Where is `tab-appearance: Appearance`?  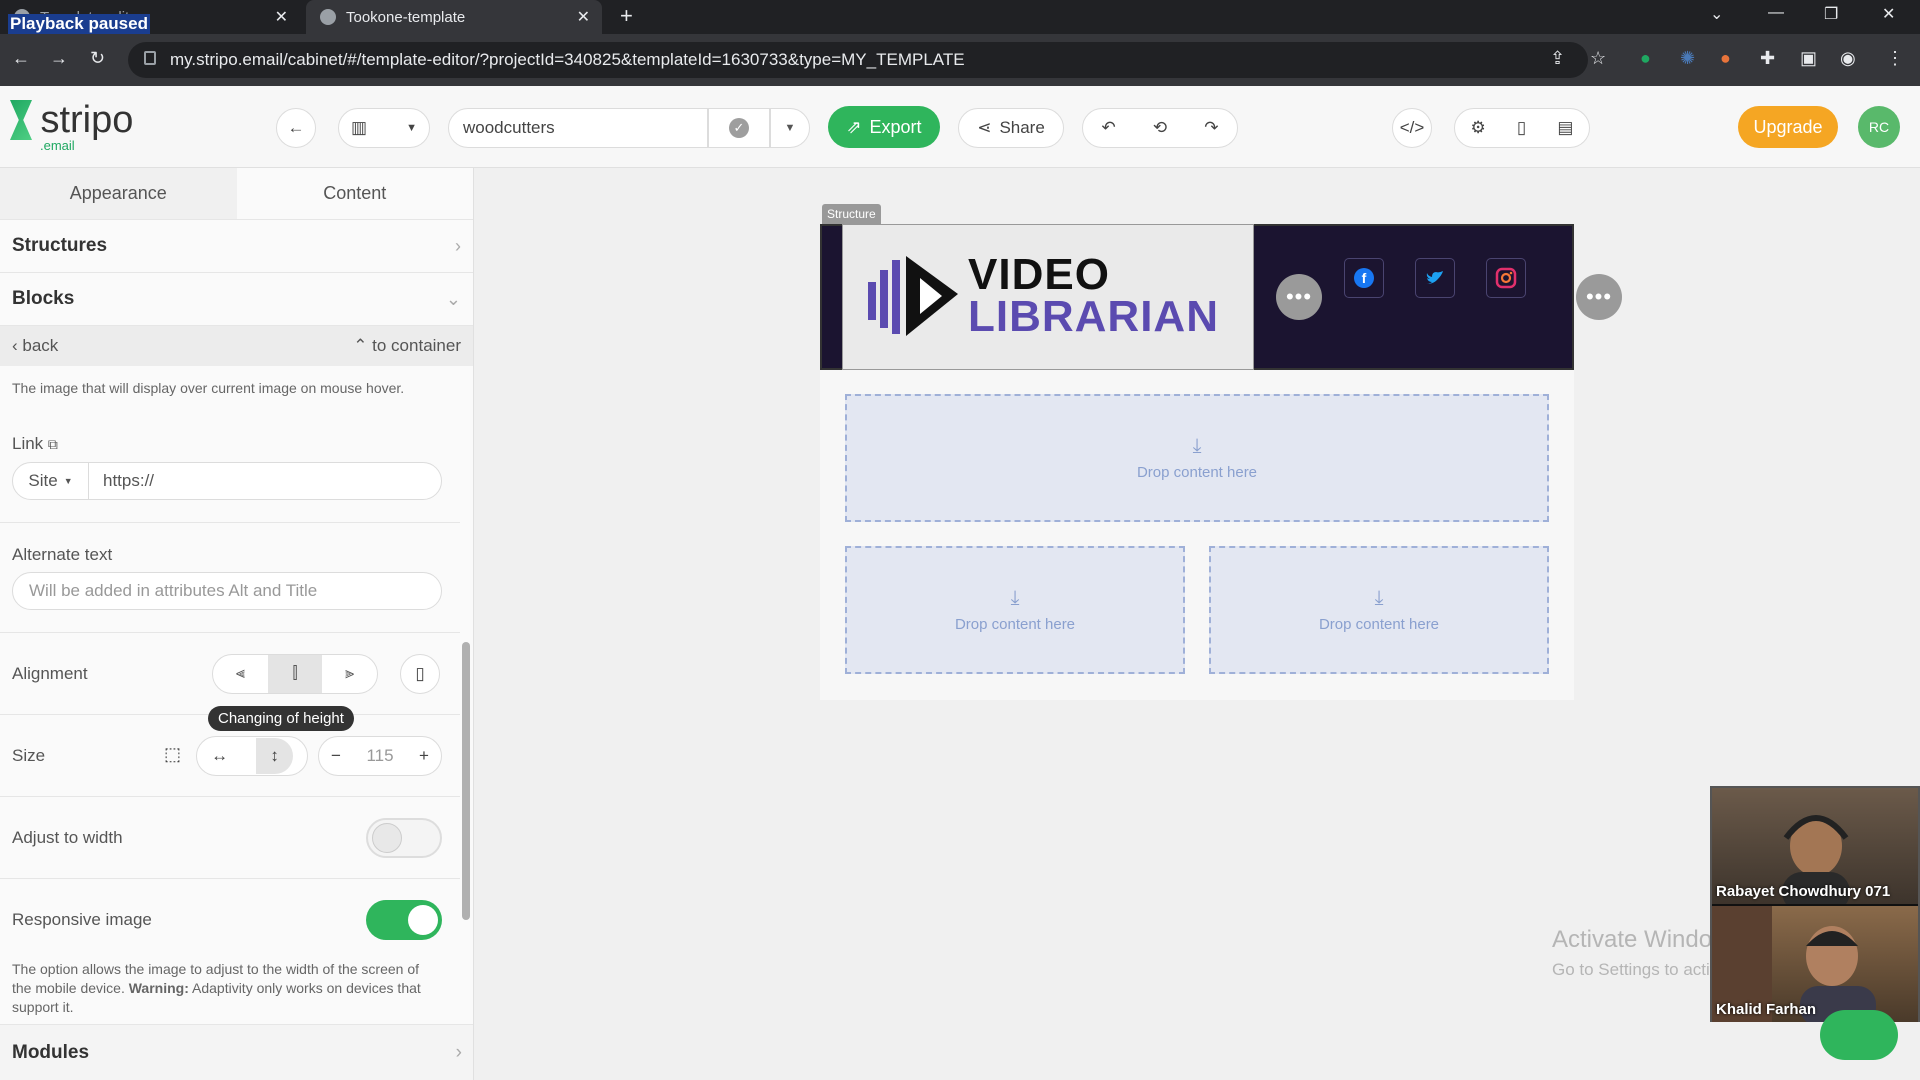 tab-appearance: Appearance is located at coordinates (118, 193).